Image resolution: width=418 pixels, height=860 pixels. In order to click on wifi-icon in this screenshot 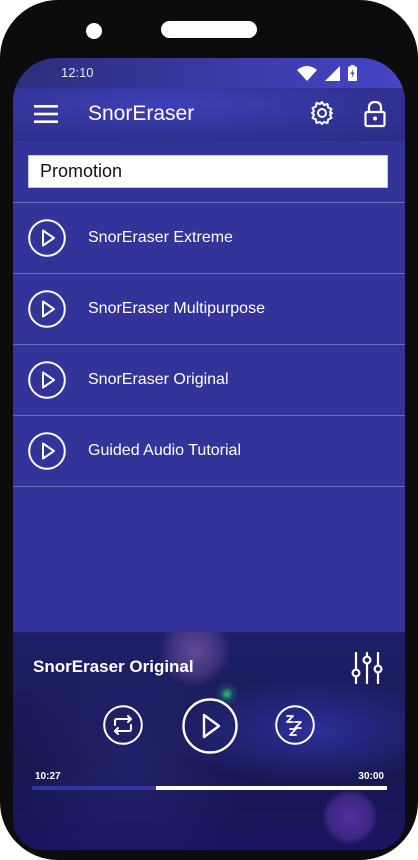, I will do `click(307, 73)`.